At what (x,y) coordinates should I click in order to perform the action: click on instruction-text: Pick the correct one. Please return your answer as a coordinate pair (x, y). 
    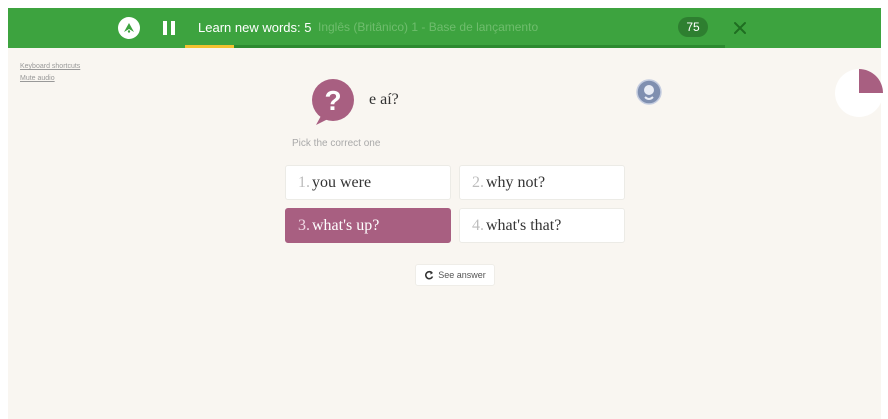
    Looking at the image, I should click on (336, 143).